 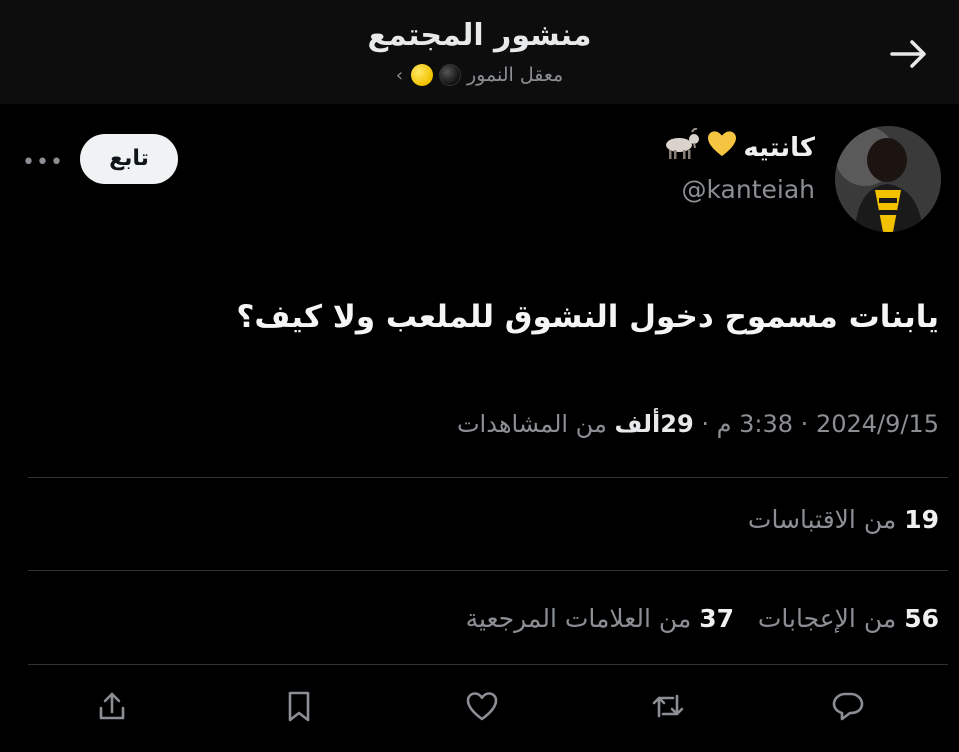 What do you see at coordinates (653, 424) in the screenshot?
I see `views-count: 29ألف` at bounding box center [653, 424].